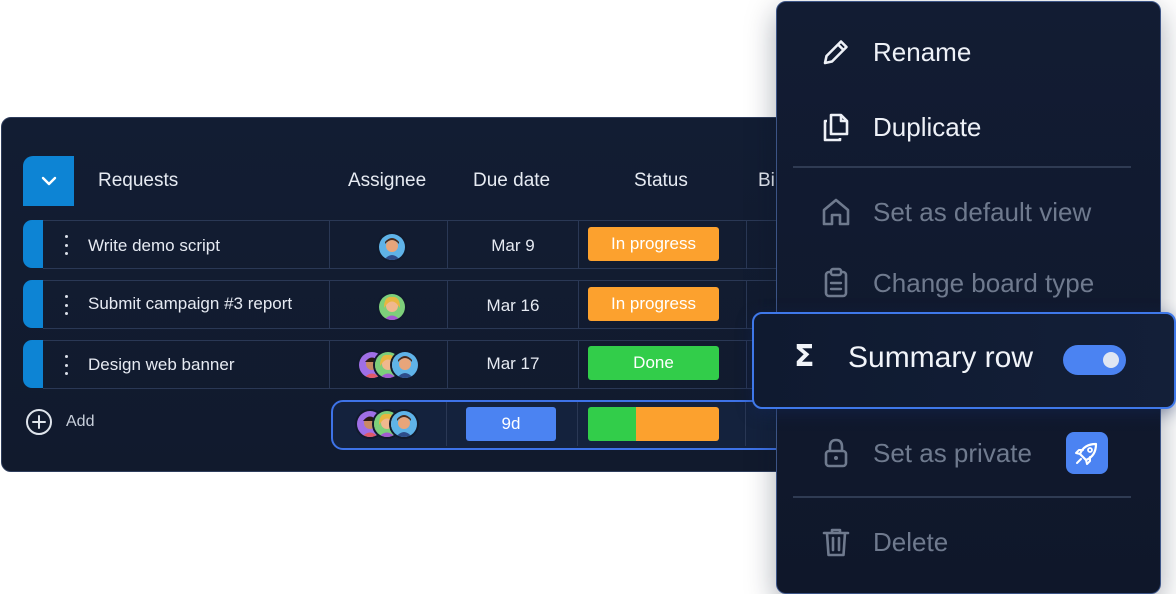  Describe the element at coordinates (59, 422) in the screenshot. I see `add-item-button: Add` at that location.